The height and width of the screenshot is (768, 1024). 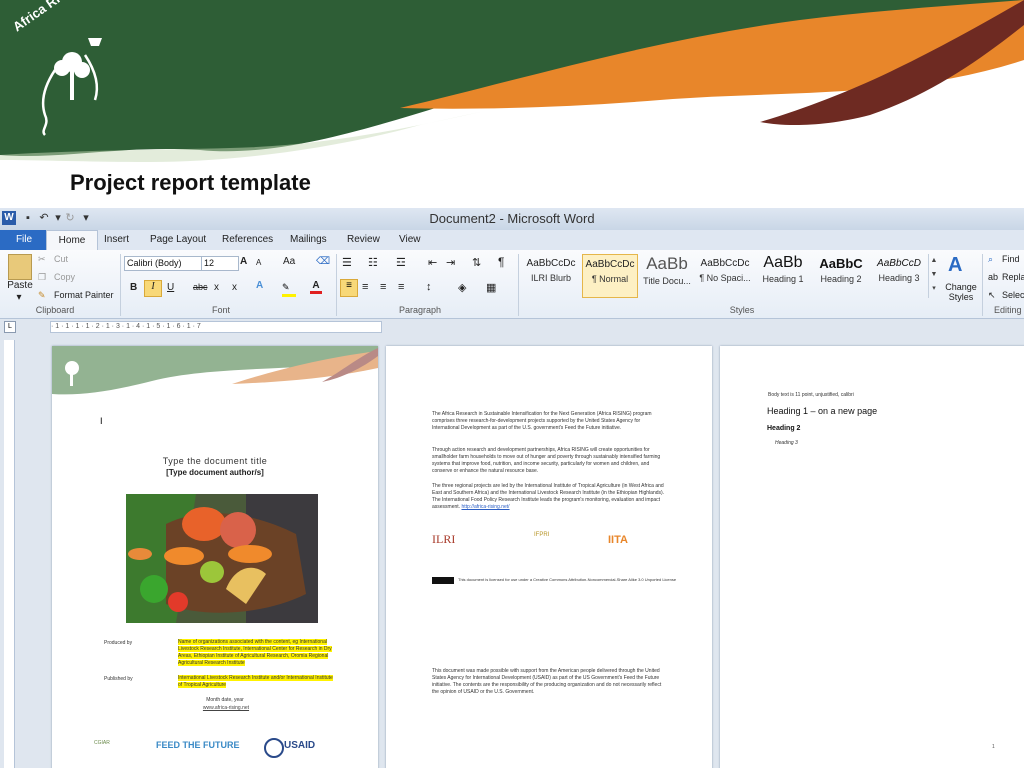 What do you see at coordinates (432, 262) in the screenshot?
I see `decrease-indent-icon: ⇤` at bounding box center [432, 262].